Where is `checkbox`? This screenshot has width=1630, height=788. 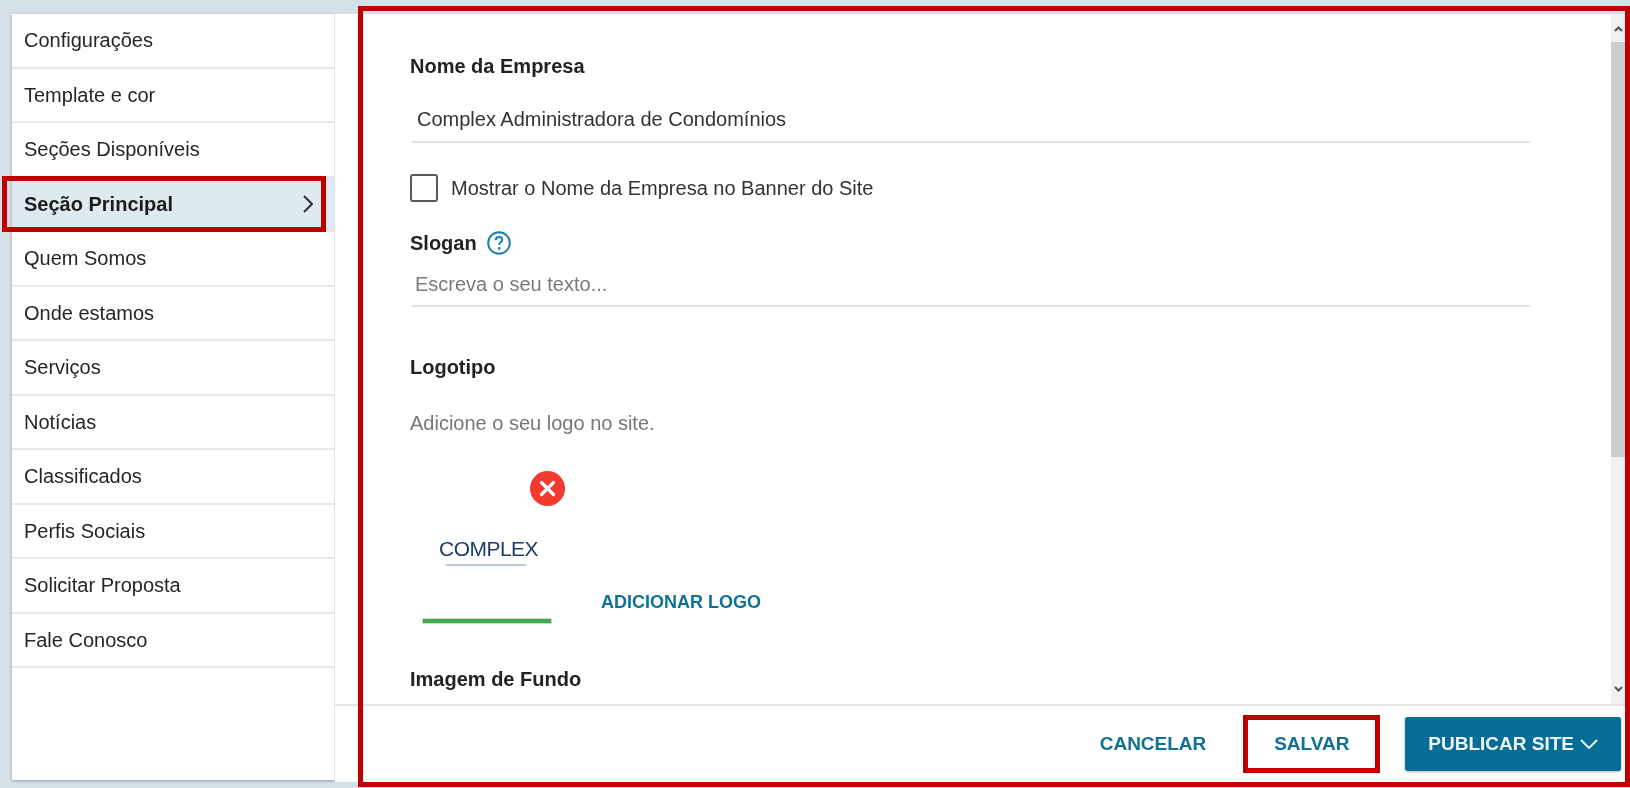 checkbox is located at coordinates (424, 188).